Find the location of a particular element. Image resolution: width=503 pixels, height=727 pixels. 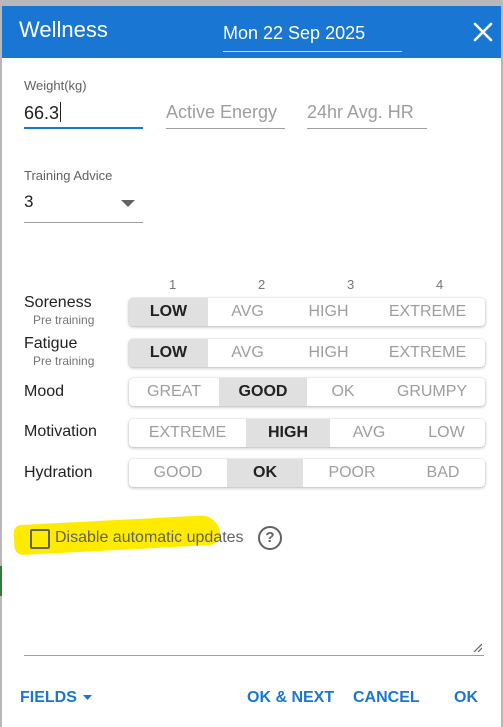

fatigue-toggle-group: LOW AVG HIGH EXTREME is located at coordinates (307, 353).